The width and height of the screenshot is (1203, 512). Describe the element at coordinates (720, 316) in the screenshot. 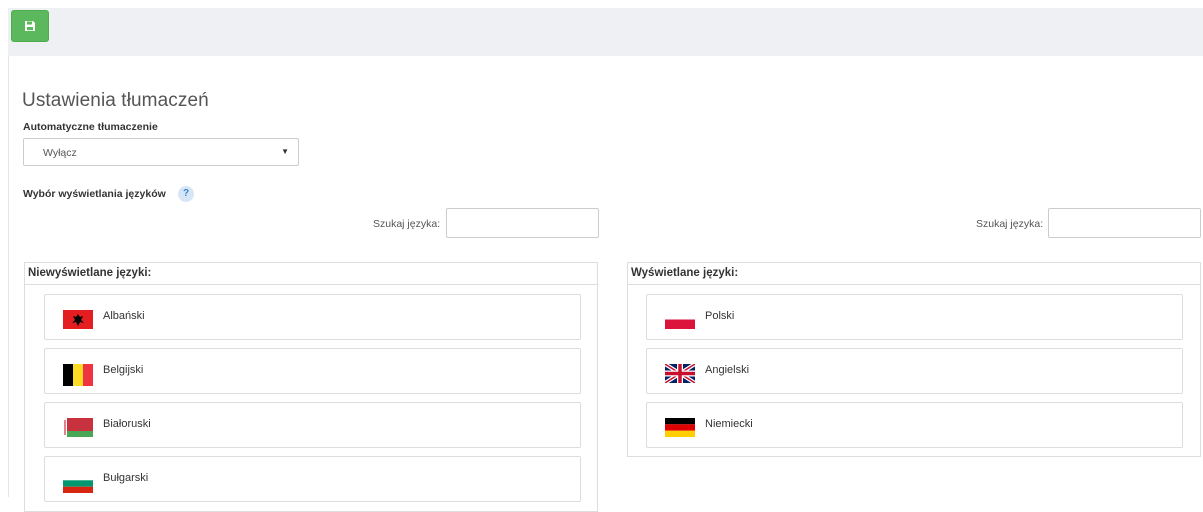

I see `language-name: Polski` at that location.